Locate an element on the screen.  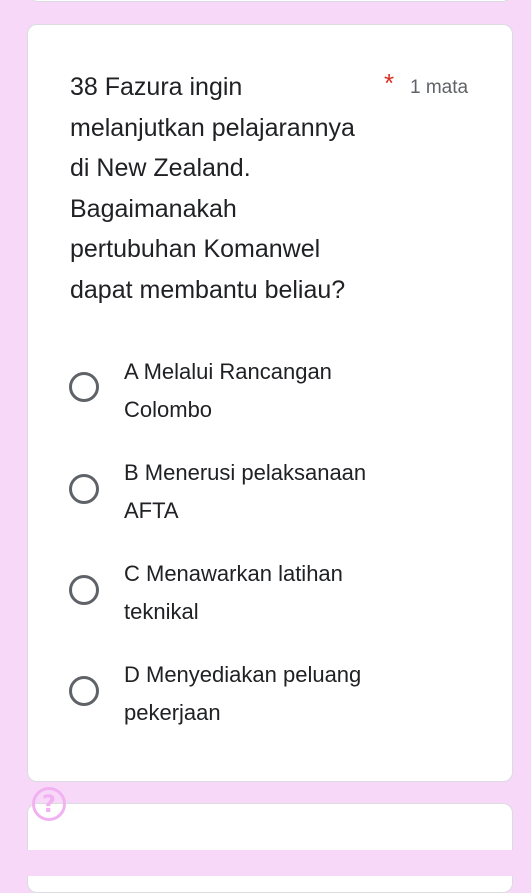
points-label: 1 mata is located at coordinates (439, 87).